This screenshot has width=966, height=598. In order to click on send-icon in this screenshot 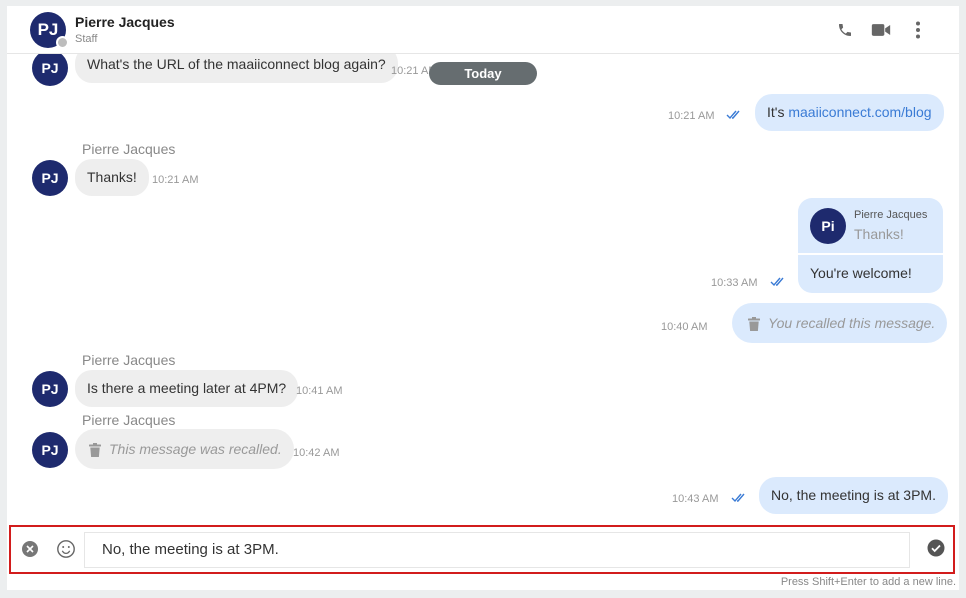, I will do `click(936, 548)`.